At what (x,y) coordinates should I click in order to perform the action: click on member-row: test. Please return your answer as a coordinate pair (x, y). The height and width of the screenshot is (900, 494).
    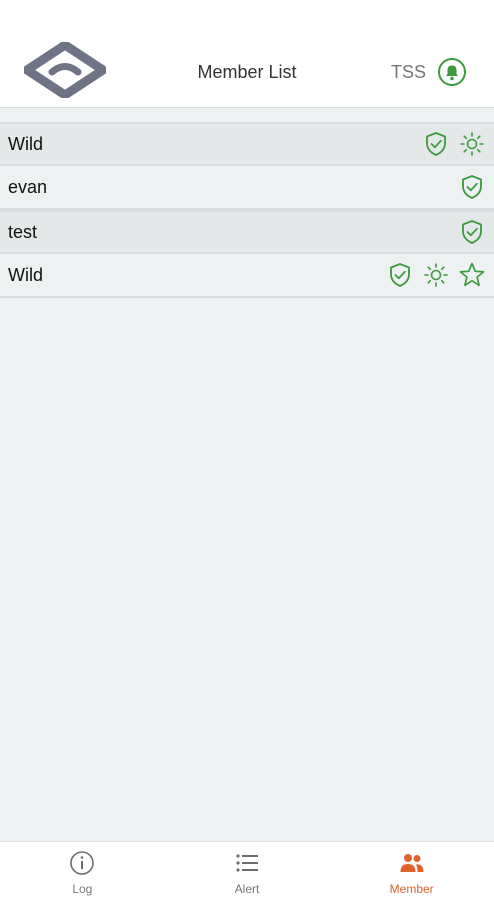
    Looking at the image, I should click on (247, 232).